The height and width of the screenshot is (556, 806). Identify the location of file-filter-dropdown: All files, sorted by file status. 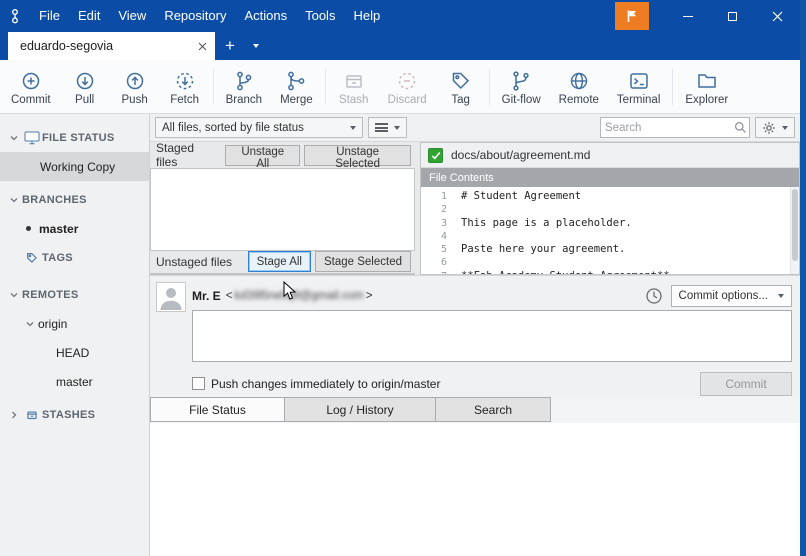
(259, 127).